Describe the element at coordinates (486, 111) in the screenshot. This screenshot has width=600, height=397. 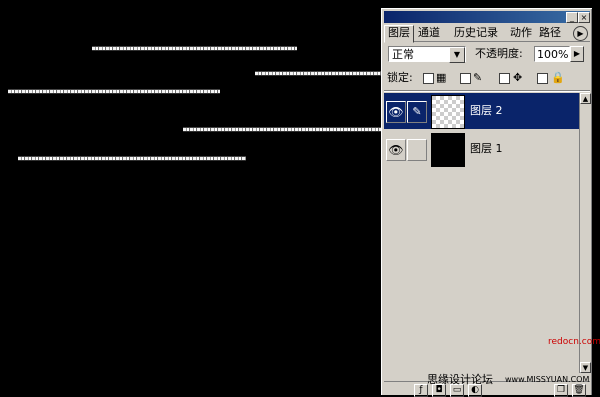
I see `layer-name: 图层 2` at that location.